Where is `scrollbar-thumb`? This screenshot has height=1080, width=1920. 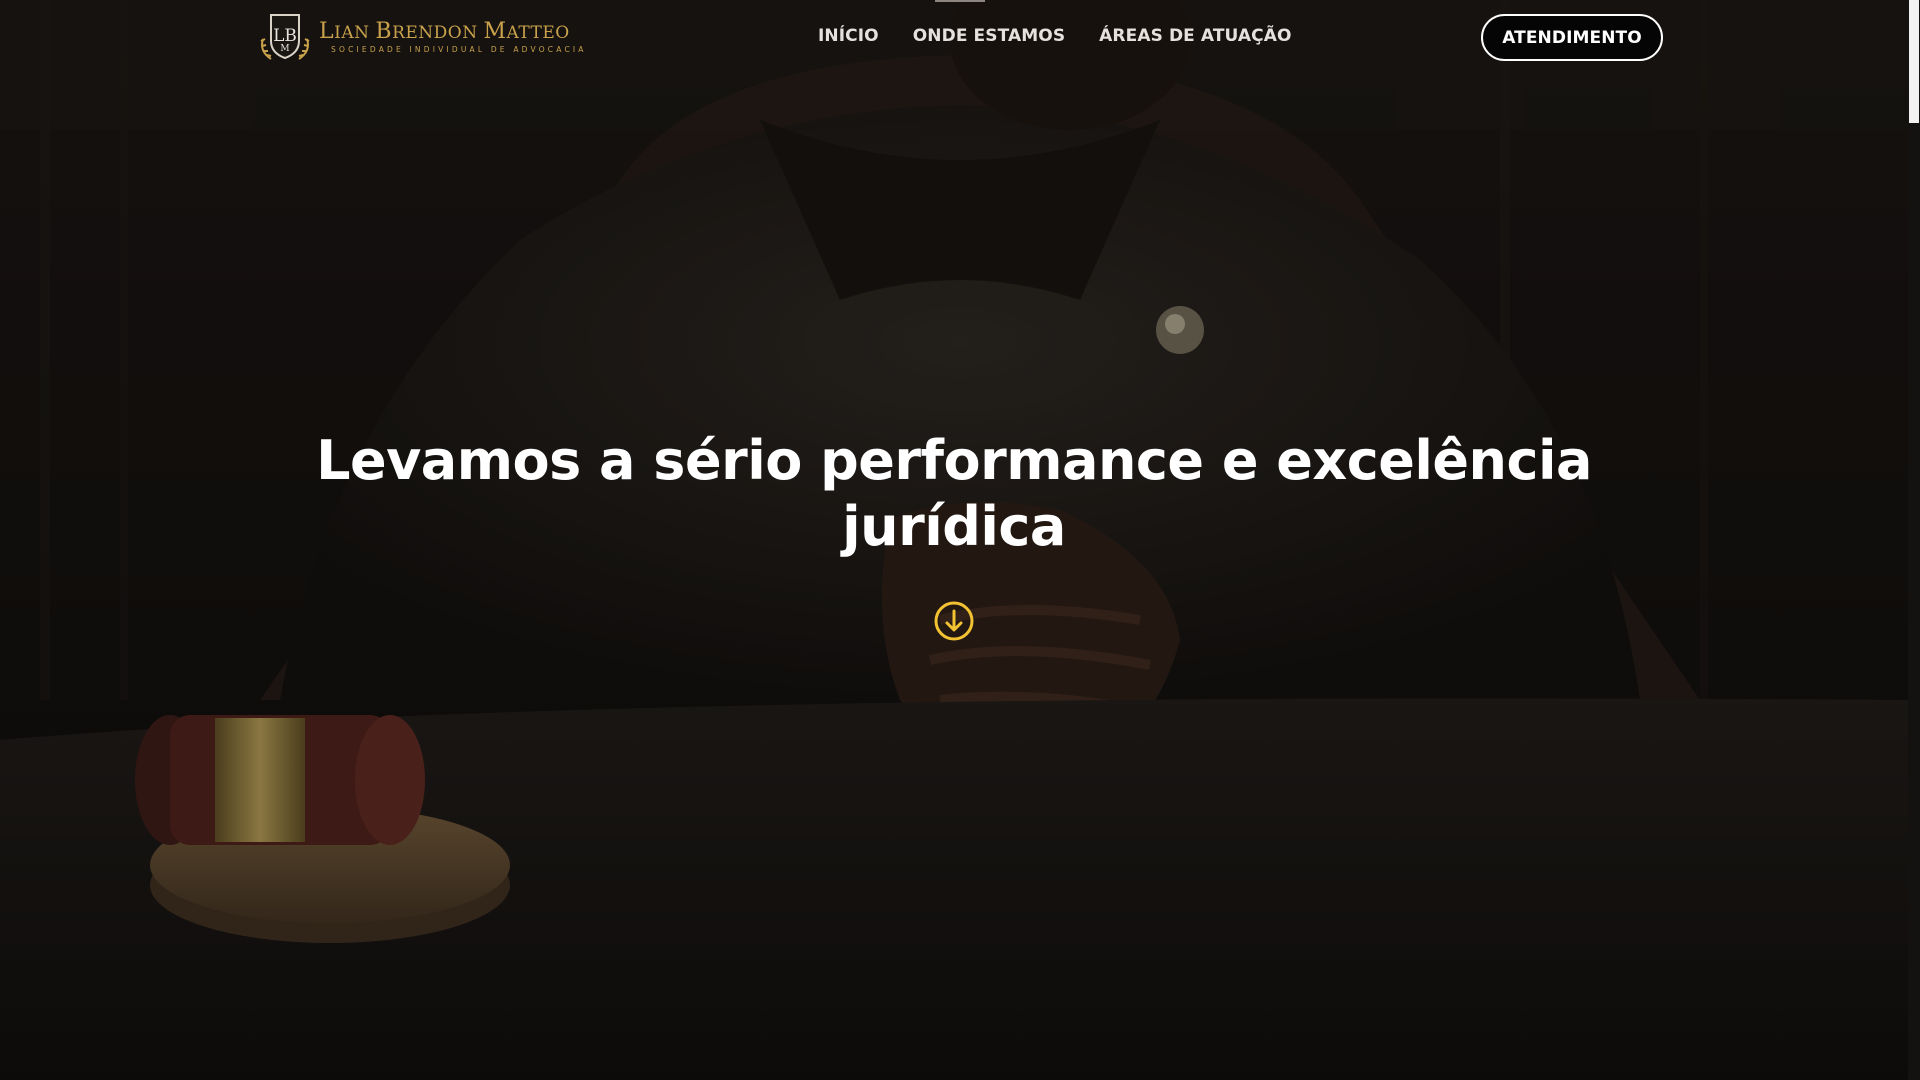 scrollbar-thumb is located at coordinates (1914, 61).